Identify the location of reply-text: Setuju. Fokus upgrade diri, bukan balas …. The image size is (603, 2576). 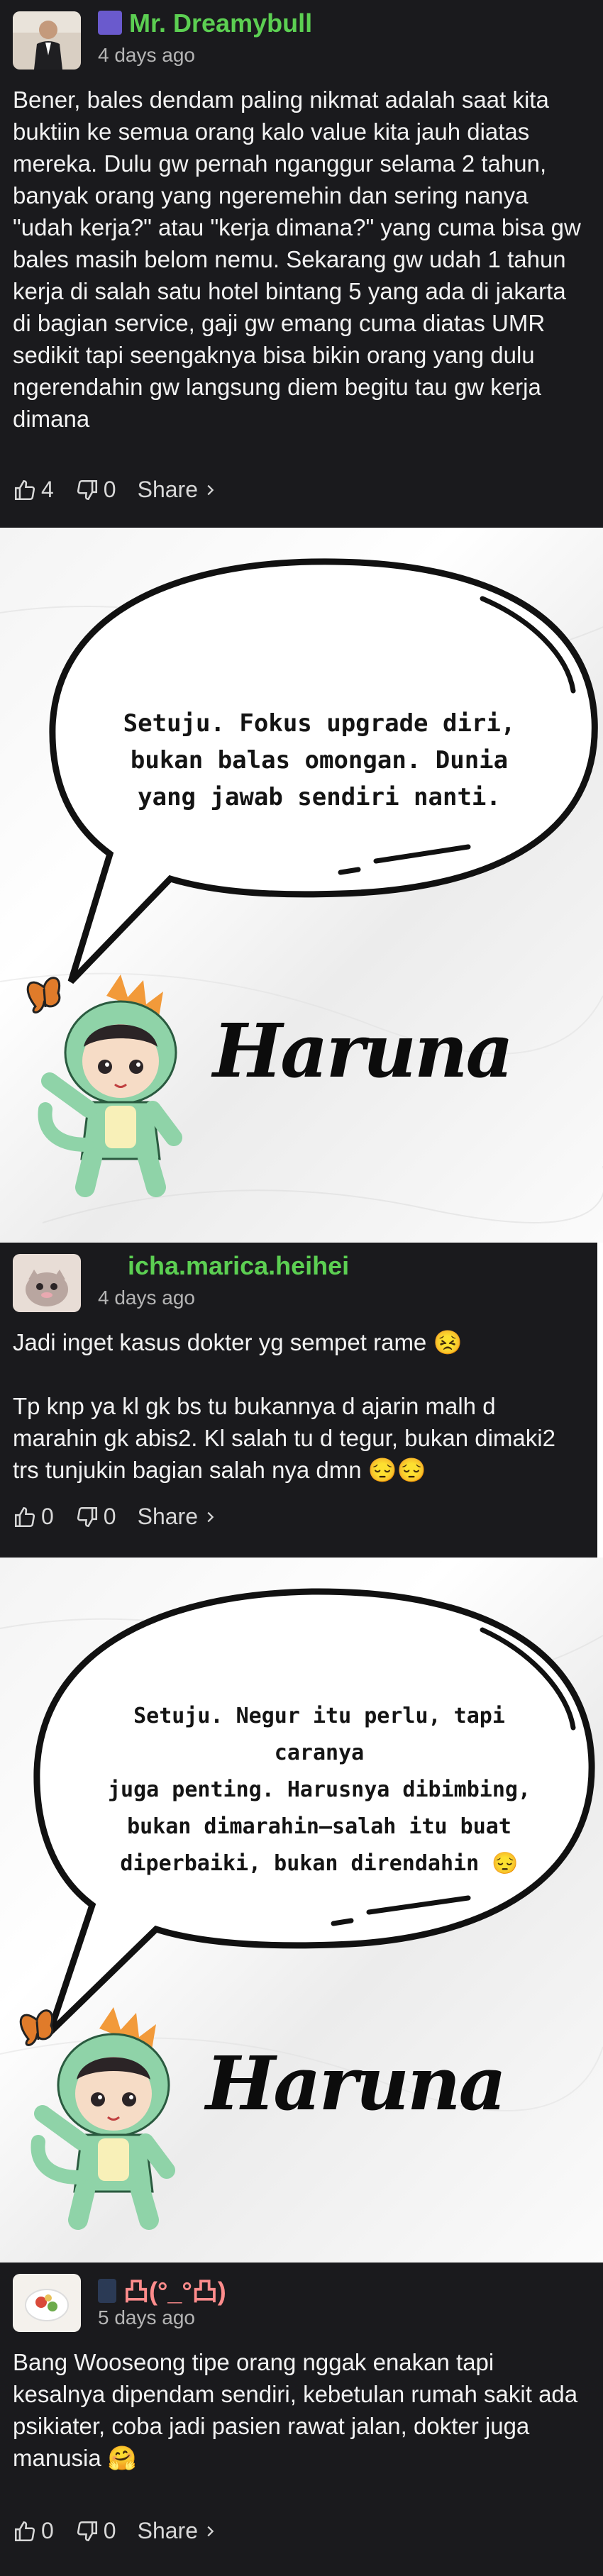
(320, 760).